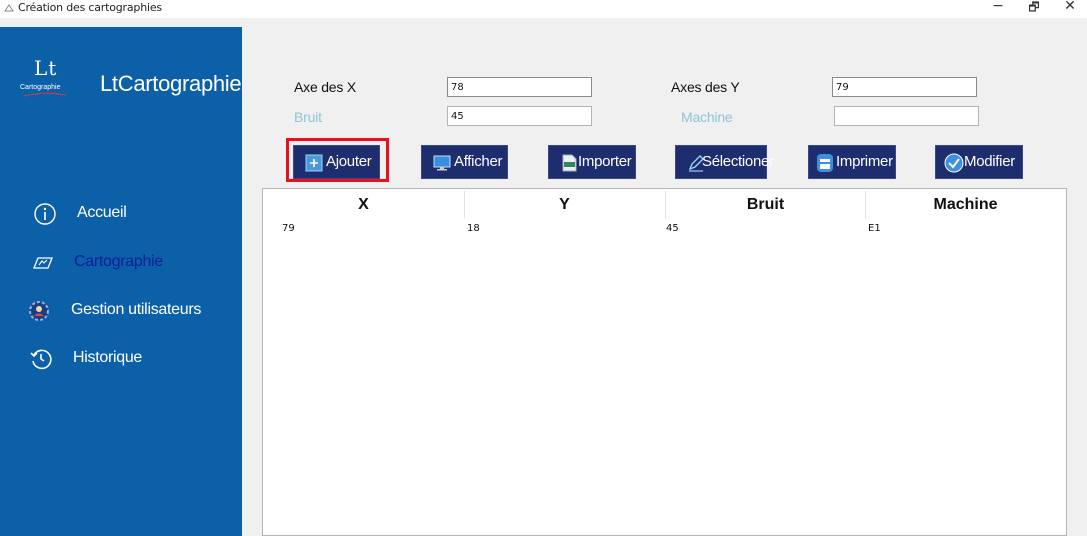 Image resolution: width=1087 pixels, height=536 pixels. Describe the element at coordinates (442, 163) in the screenshot. I see `monitor-icon` at that location.